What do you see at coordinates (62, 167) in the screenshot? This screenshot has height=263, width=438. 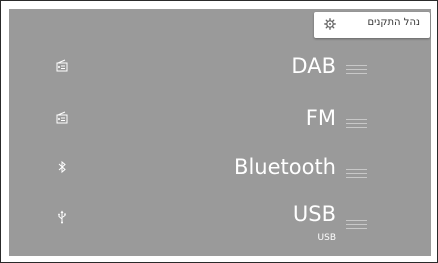 I see `bluetooth-icon` at bounding box center [62, 167].